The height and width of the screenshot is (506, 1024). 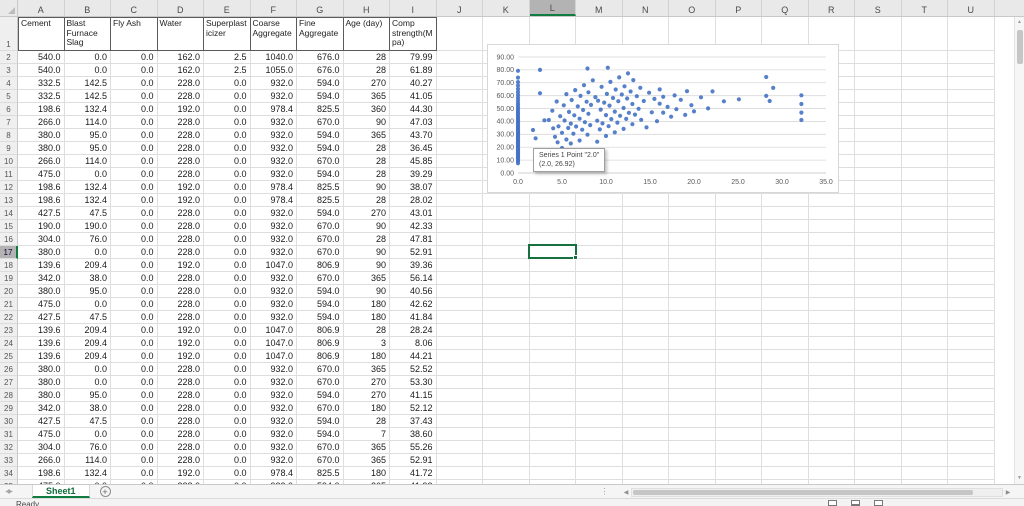 What do you see at coordinates (878, 200) in the screenshot?
I see `cell-S13` at bounding box center [878, 200].